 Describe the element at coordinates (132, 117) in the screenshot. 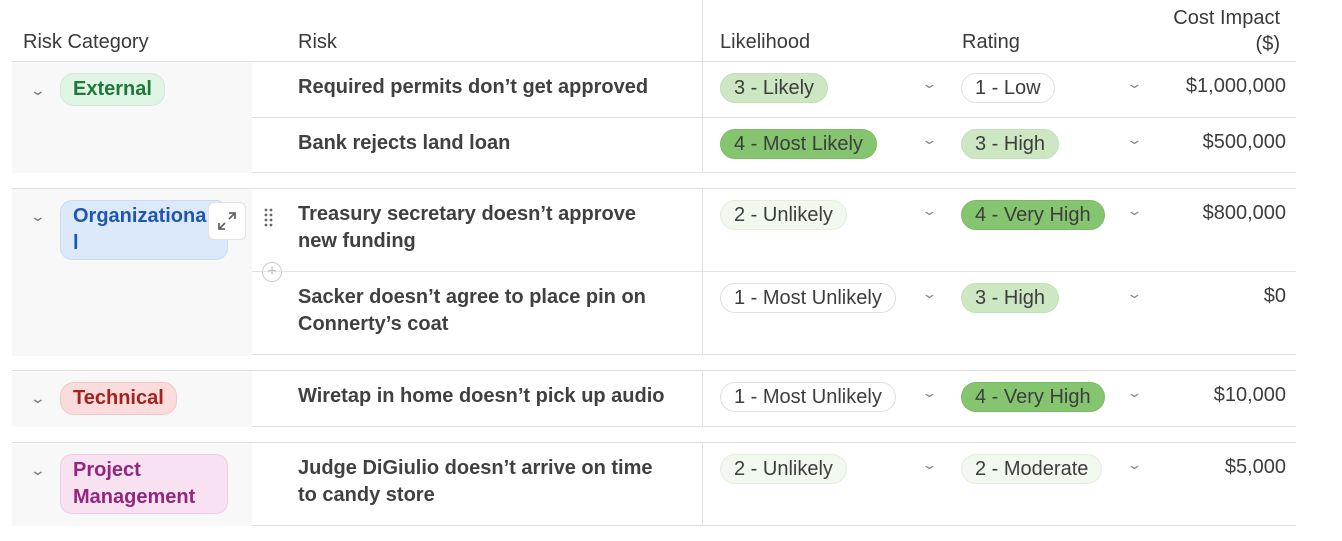

I see `category-cell: ⌄ External` at that location.